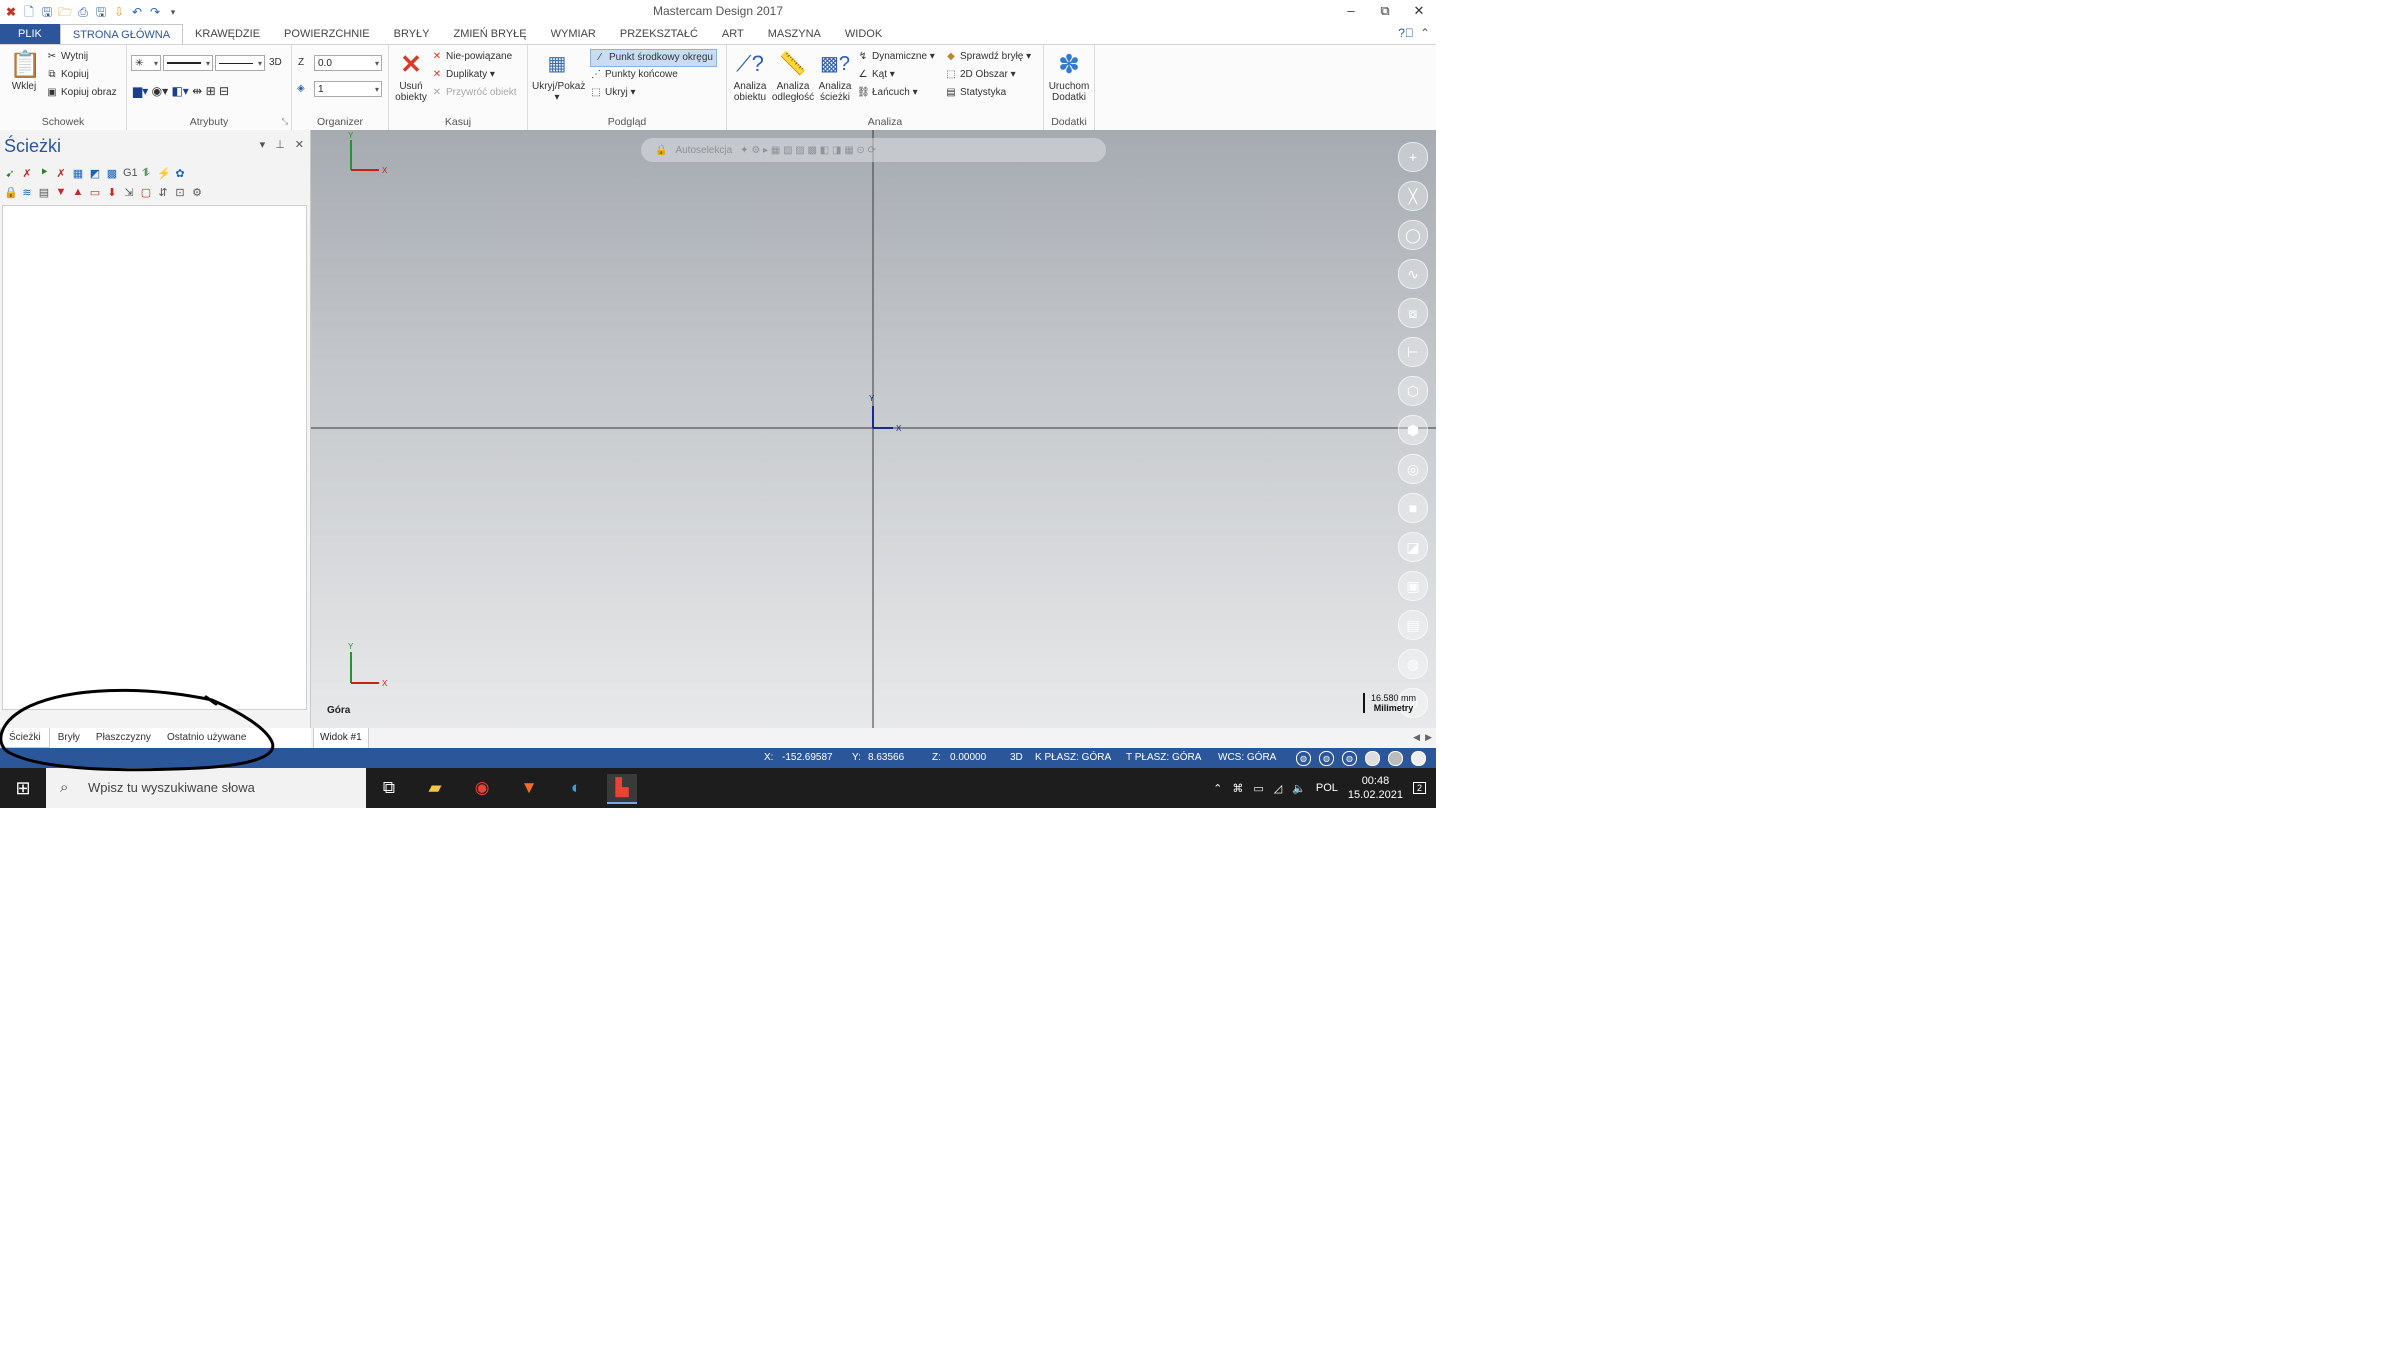  What do you see at coordinates (489, 34) in the screenshot?
I see `ribbon-tab-5: ZMIEŃ BRYŁĘ` at bounding box center [489, 34].